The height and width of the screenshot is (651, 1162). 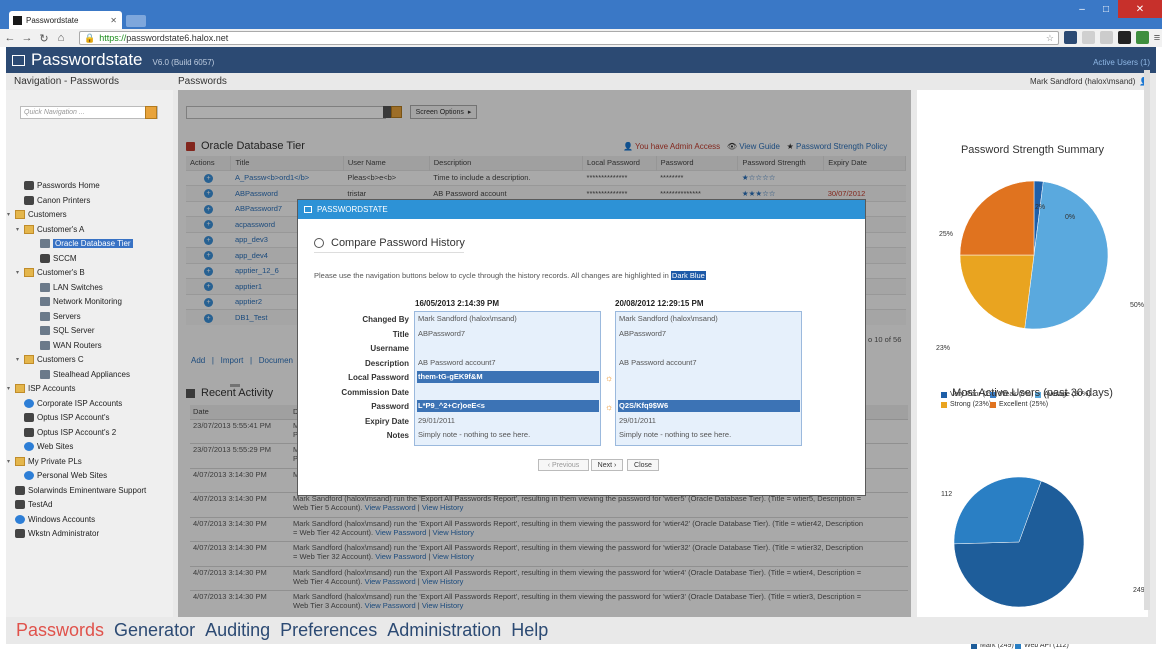 What do you see at coordinates (444, 630) in the screenshot?
I see `bottom-nav-administration: Administration` at bounding box center [444, 630].